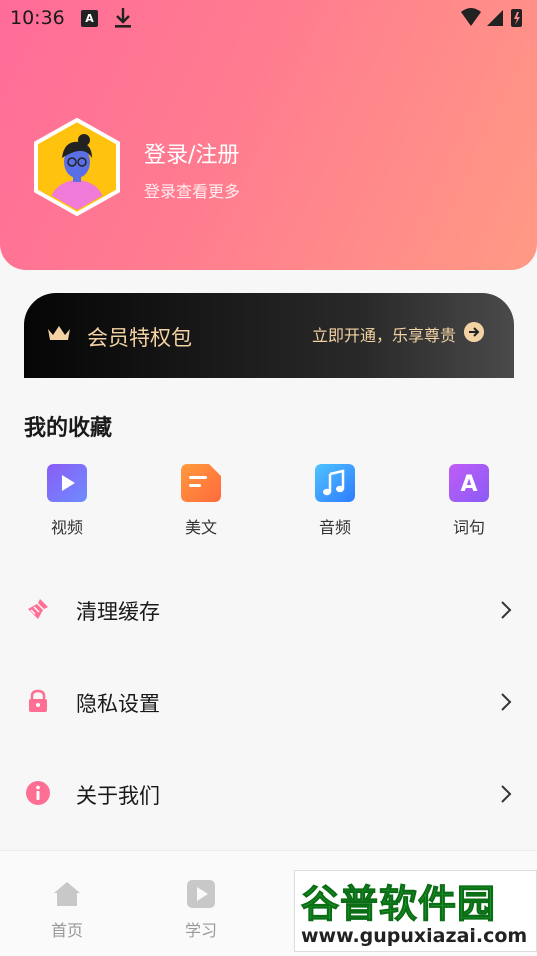  Describe the element at coordinates (89, 18) in the screenshot. I see `app-notification-icon: A` at that location.